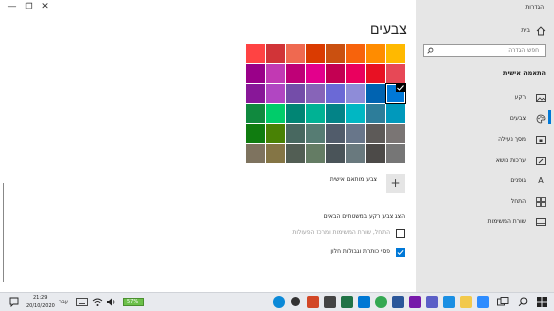 The height and width of the screenshot is (311, 554). I want to click on app-icon, so click(330, 302).